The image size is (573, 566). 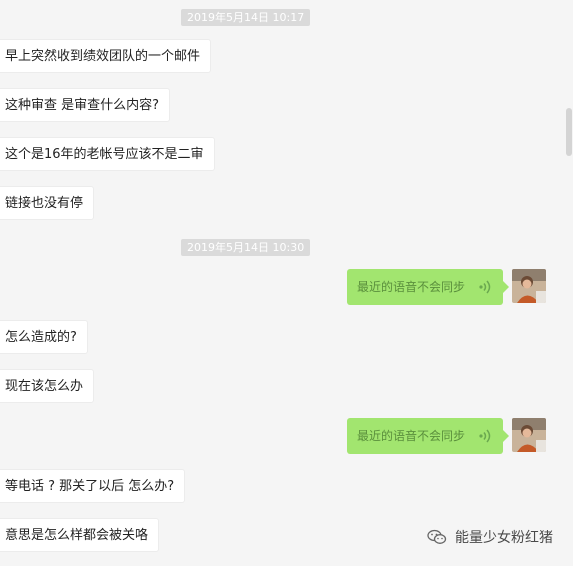 I want to click on incoming-message: 这个是16年的老帐号应该不是二审, so click(x=107, y=154).